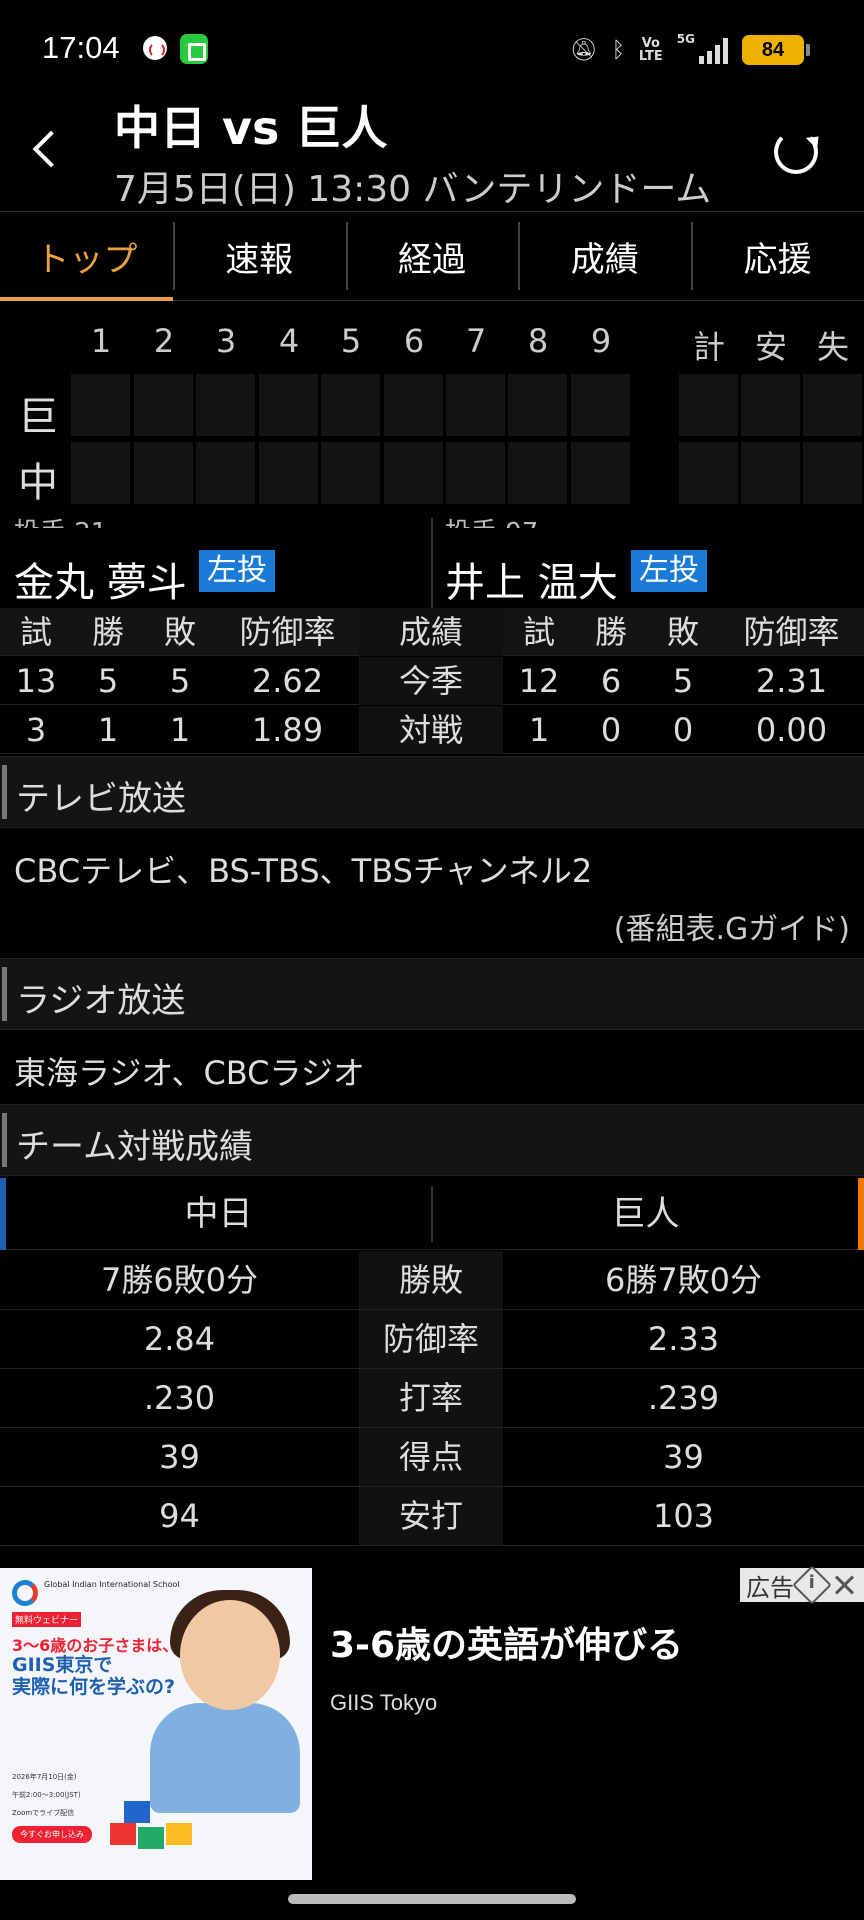 Image resolution: width=864 pixels, height=1920 pixels. What do you see at coordinates (610, 632) in the screenshot?
I see `stat-header: 勝` at bounding box center [610, 632].